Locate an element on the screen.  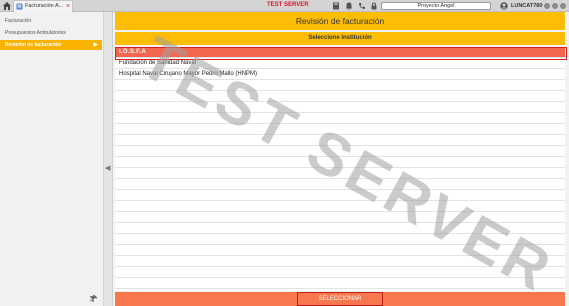
sidebar-item-presupuestos: Presupuestos Ambulatorios is located at coordinates (51, 33).